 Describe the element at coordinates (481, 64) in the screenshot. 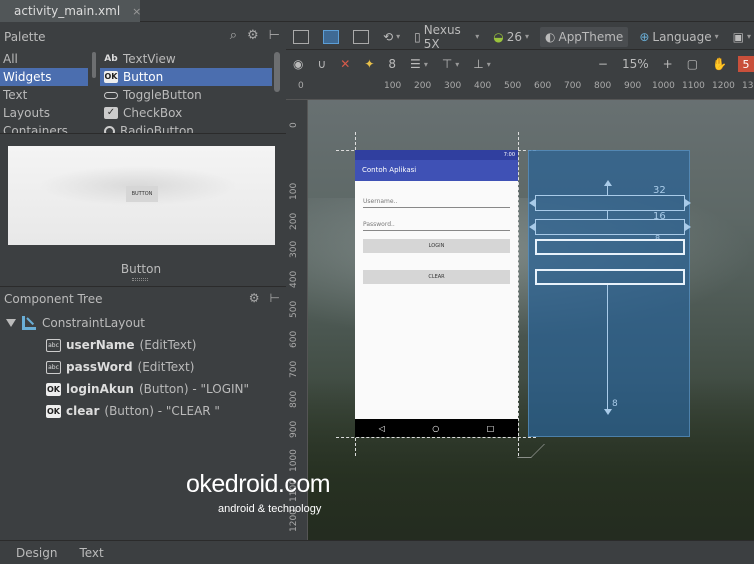

I see `guidelines-button: ⊥ ▾` at that location.